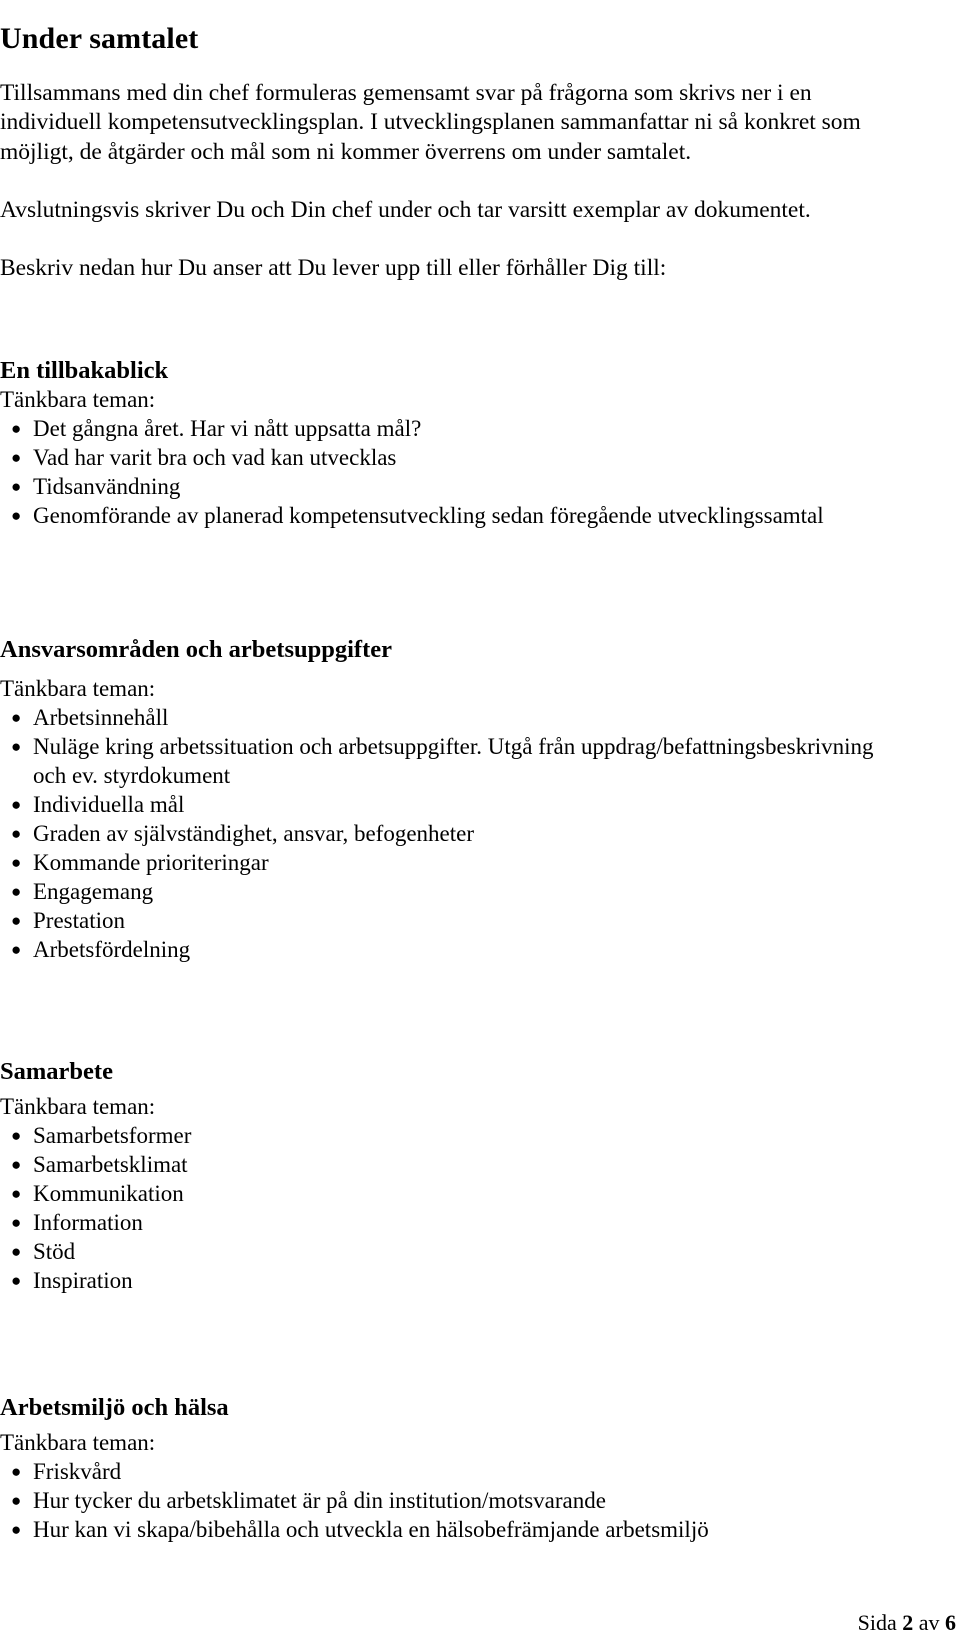 The height and width of the screenshot is (1640, 960). I want to click on list-item-label: Stöd, so click(54, 1251).